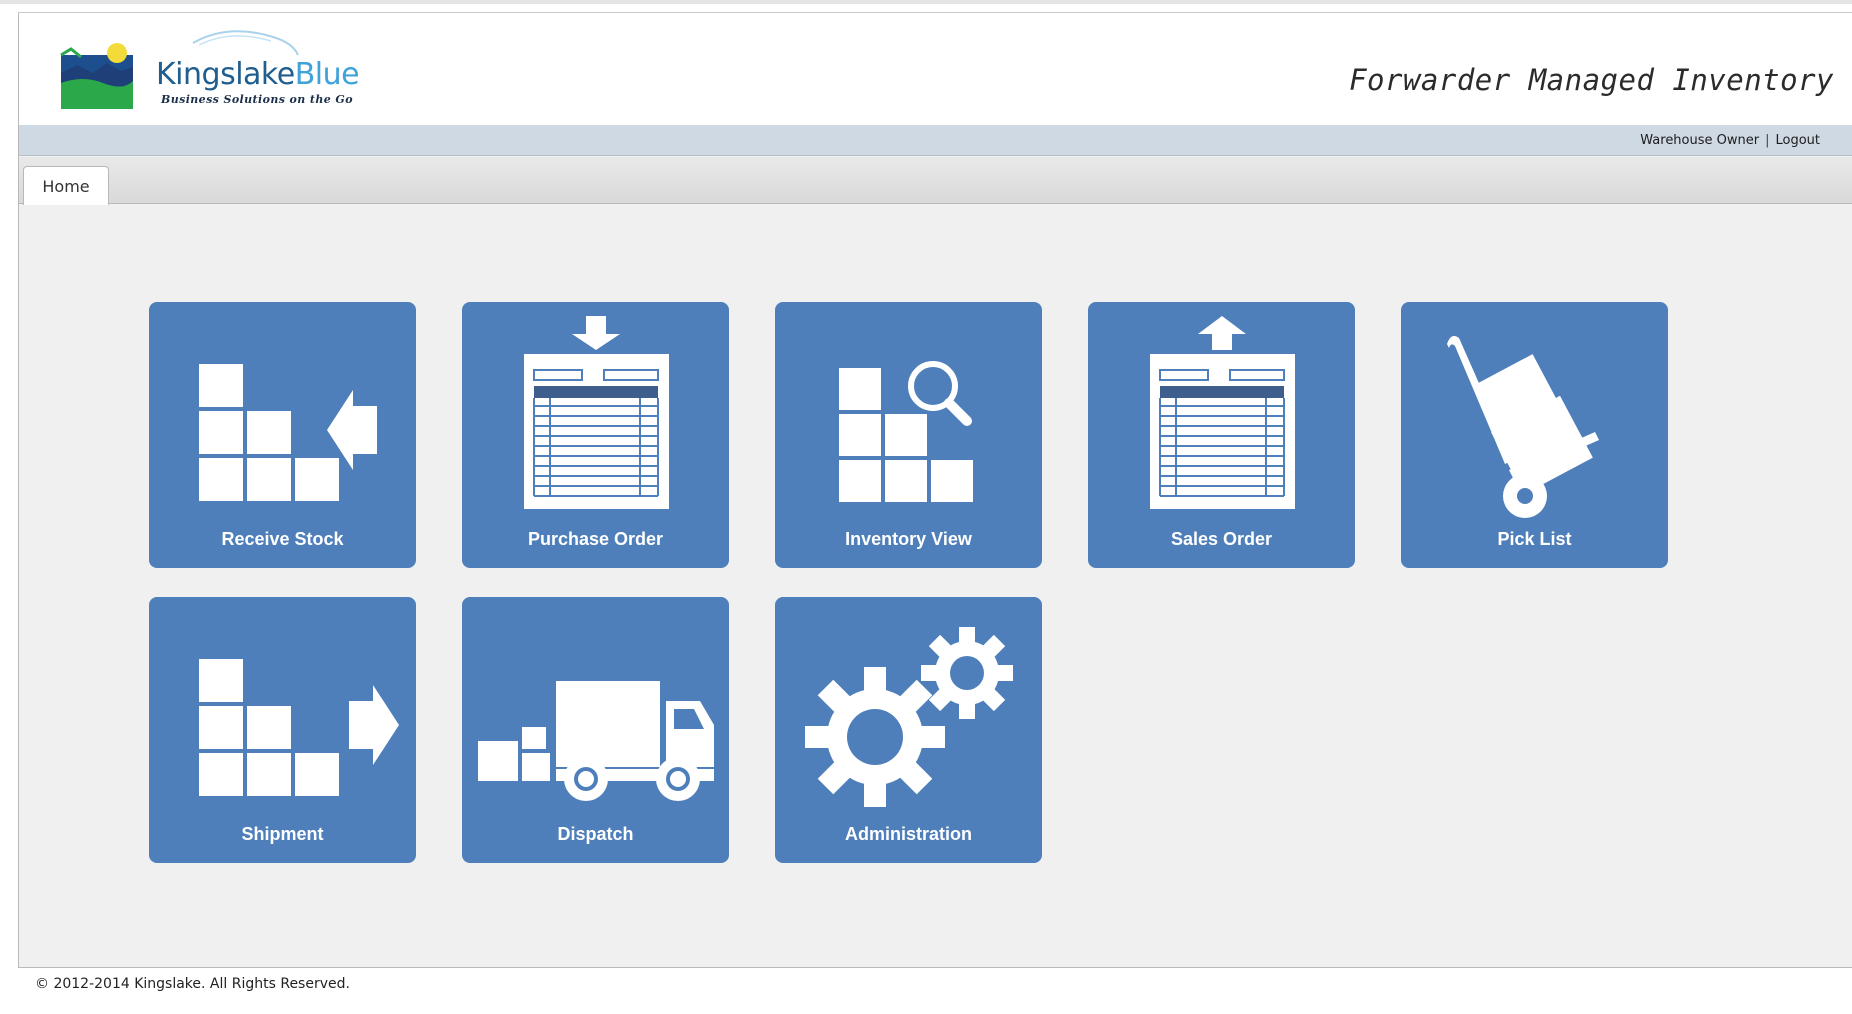 The width and height of the screenshot is (1852, 1014). I want to click on logout-link: Logout, so click(1797, 140).